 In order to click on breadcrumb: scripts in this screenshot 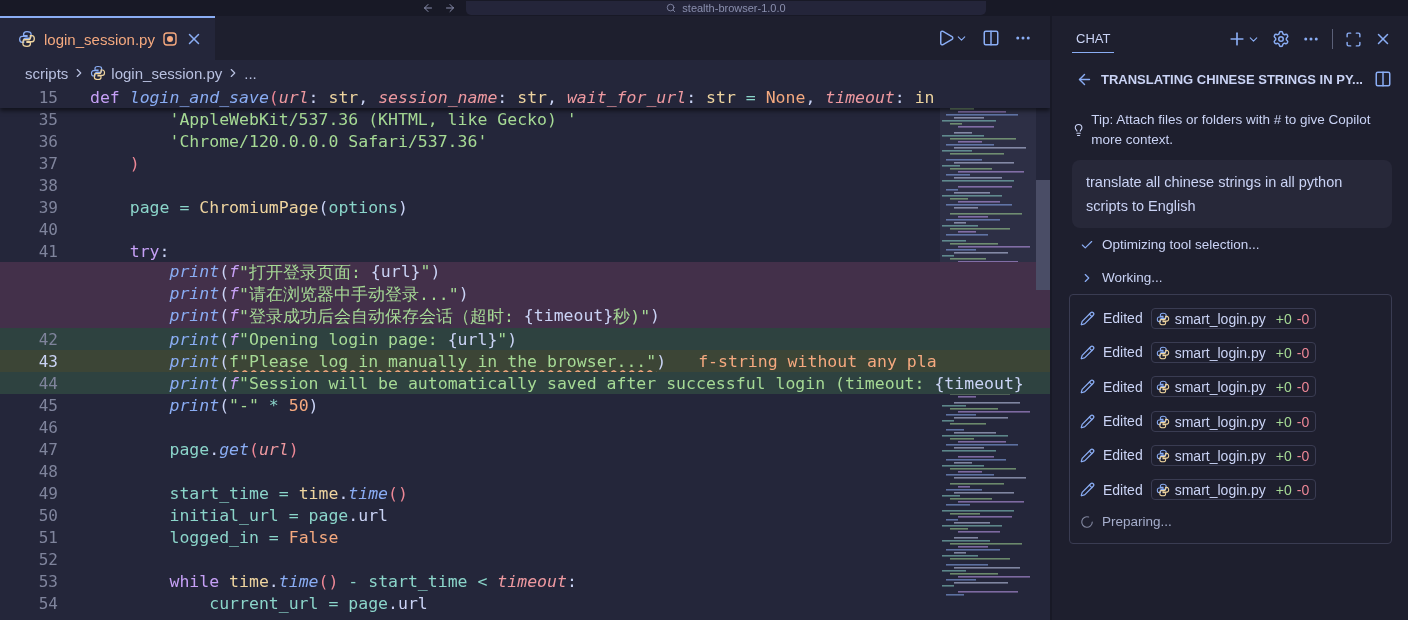, I will do `click(47, 73)`.